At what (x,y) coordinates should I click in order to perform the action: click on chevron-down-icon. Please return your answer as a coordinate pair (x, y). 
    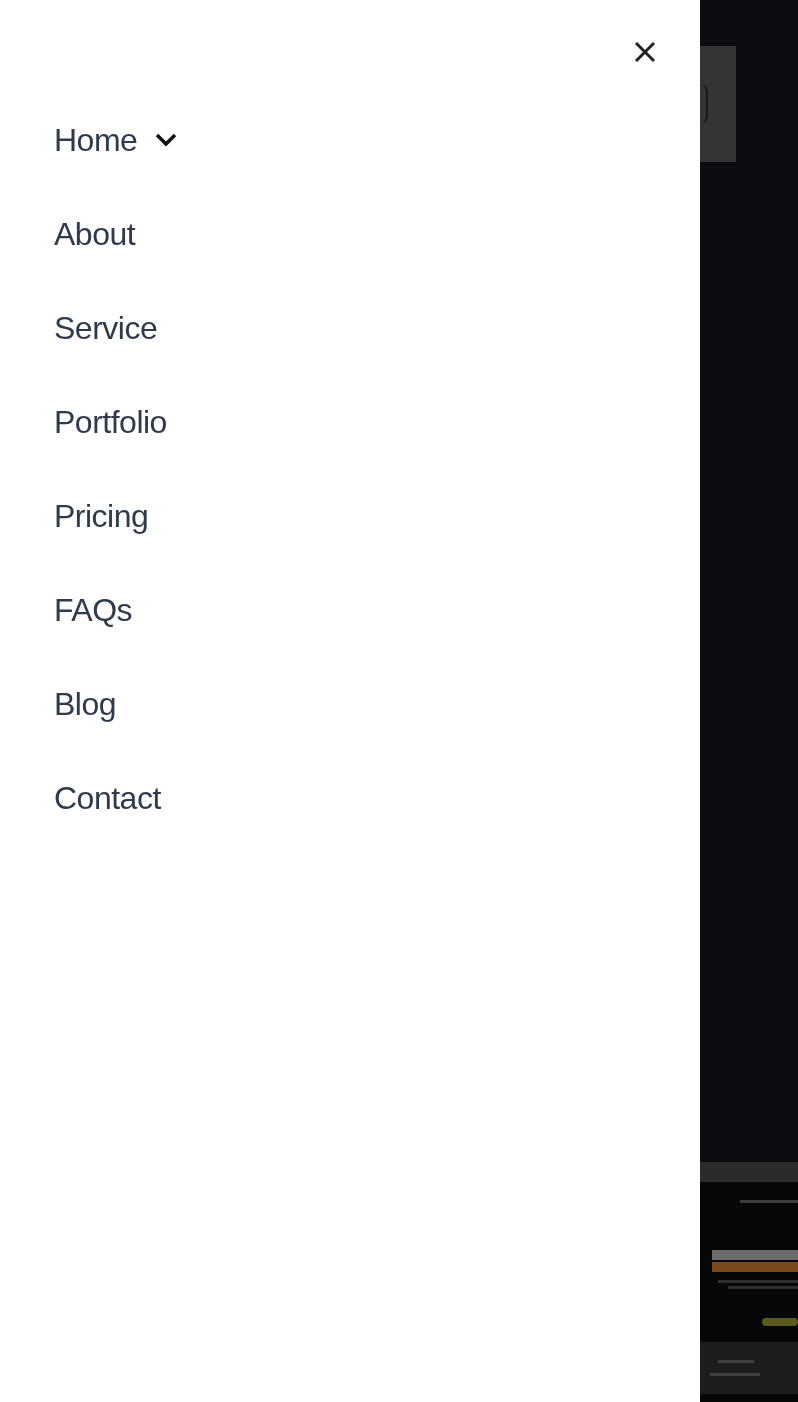
    Looking at the image, I should click on (166, 140).